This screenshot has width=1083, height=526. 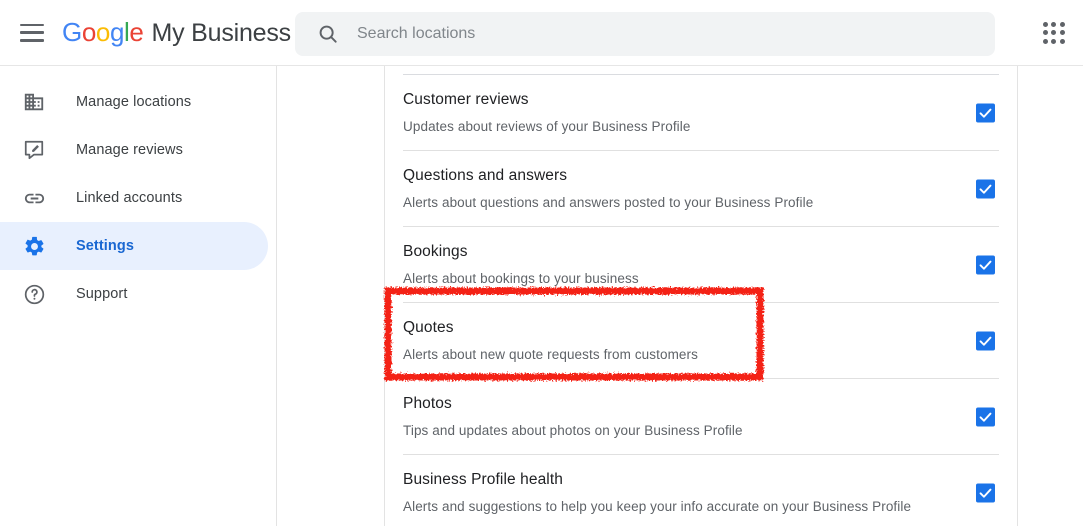 I want to click on sidebar-item-linked-accounts: Linked accounts, so click(x=134, y=198).